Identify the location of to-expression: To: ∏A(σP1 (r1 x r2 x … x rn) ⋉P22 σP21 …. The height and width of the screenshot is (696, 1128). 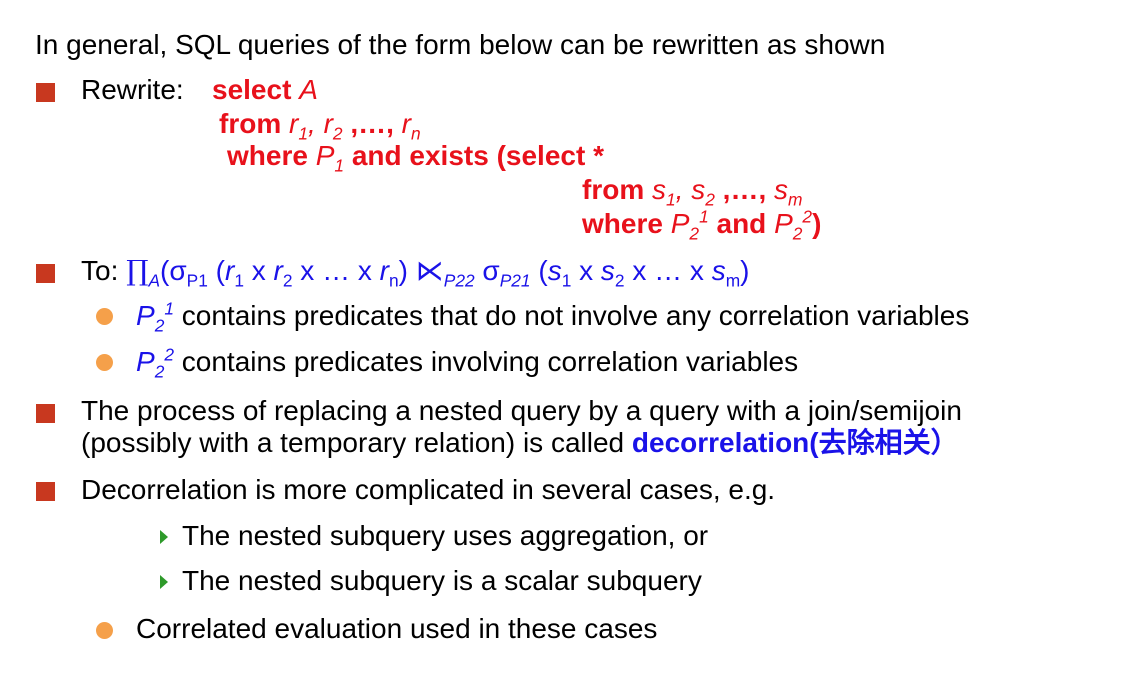
(415, 272).